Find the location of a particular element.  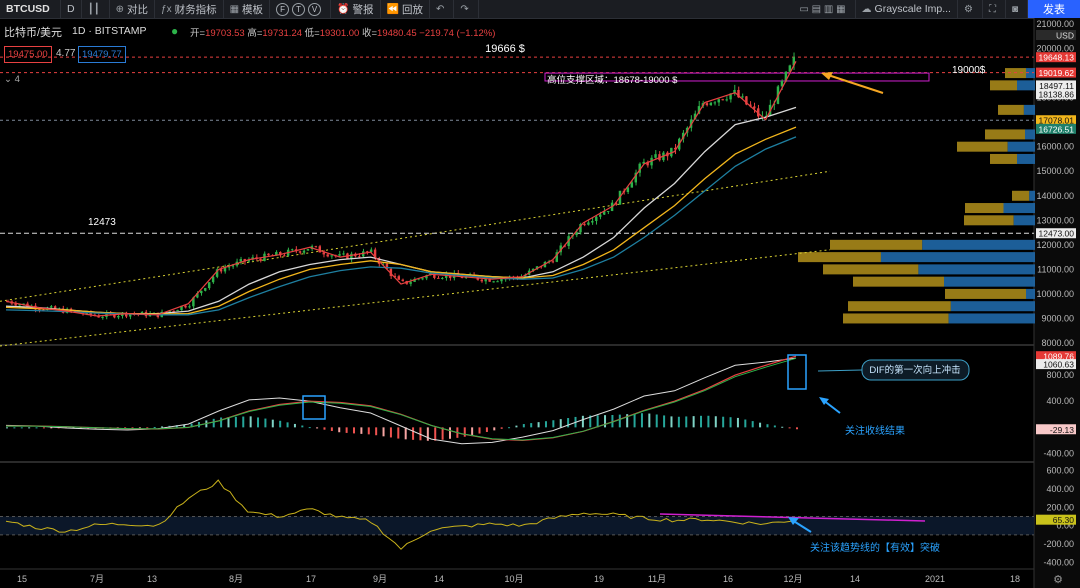

undo-button: ↶ is located at coordinates (442, 9).